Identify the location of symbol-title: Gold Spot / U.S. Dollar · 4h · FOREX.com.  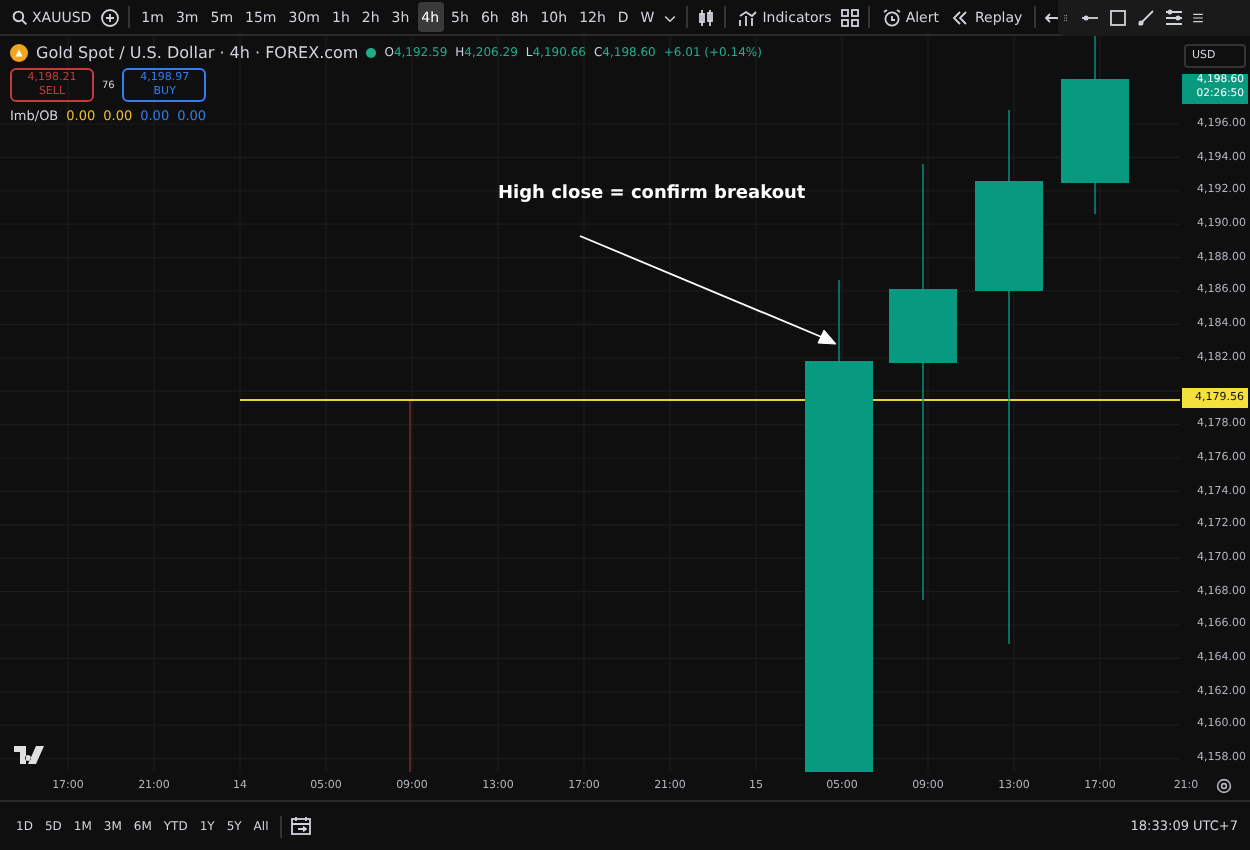
(197, 53).